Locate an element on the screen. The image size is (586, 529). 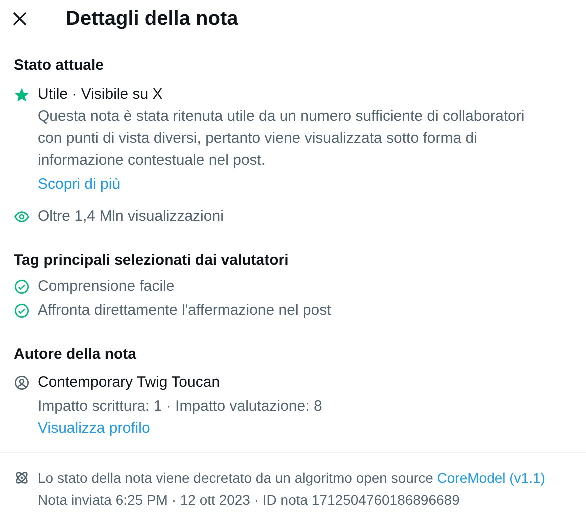
status-label: Utile · Visibile su X is located at coordinates (100, 95).